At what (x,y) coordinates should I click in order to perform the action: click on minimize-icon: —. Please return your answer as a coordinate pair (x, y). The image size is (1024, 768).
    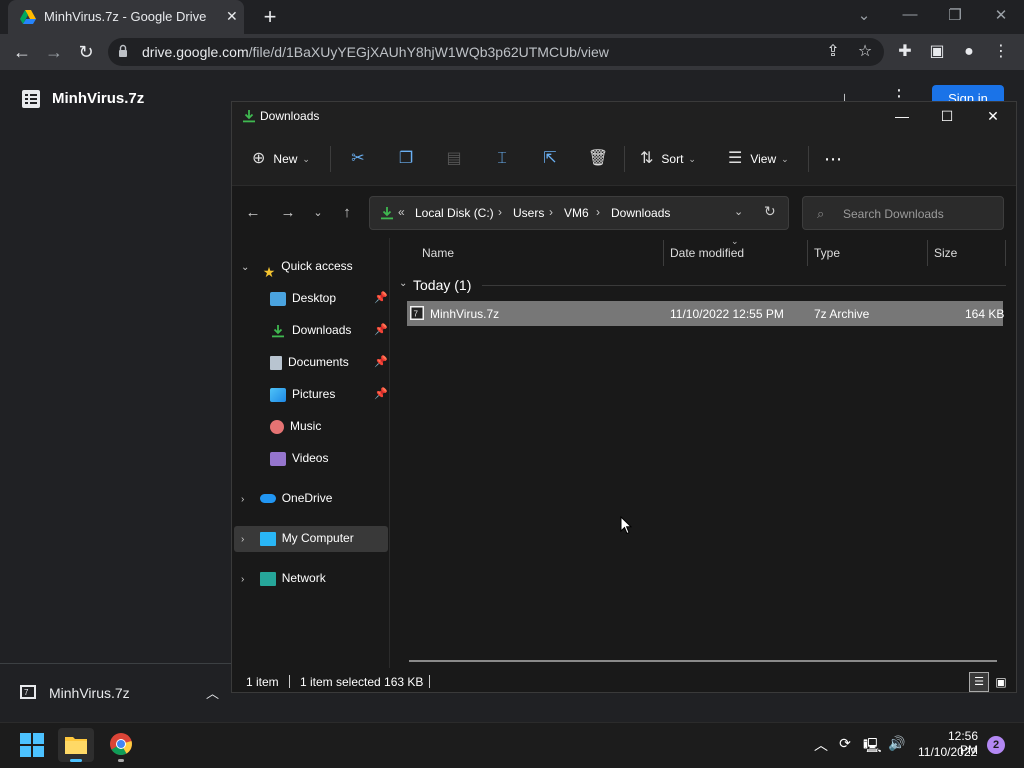
    Looking at the image, I should click on (910, 14).